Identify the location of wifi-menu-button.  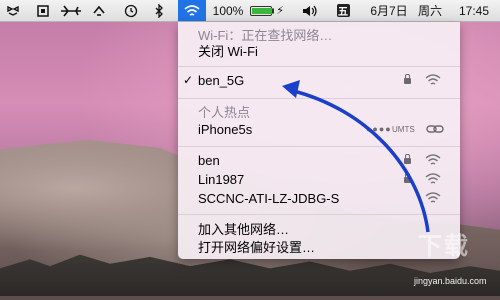
(192, 10).